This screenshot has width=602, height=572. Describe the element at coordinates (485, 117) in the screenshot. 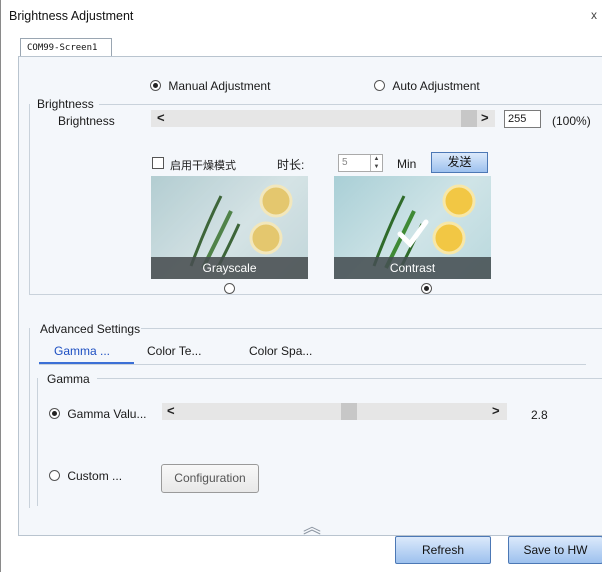

I see `brightness-slider-right-arrow: >` at that location.